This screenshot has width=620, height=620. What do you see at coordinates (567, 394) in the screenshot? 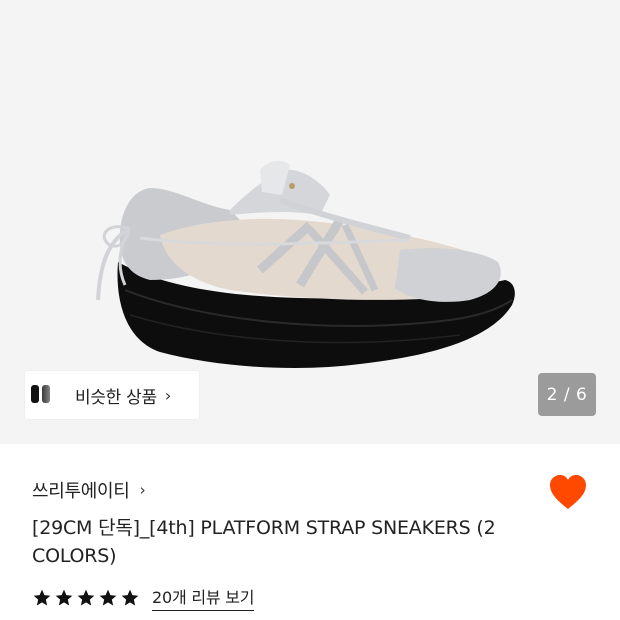
I see `image-pager: 2 / 6` at bounding box center [567, 394].